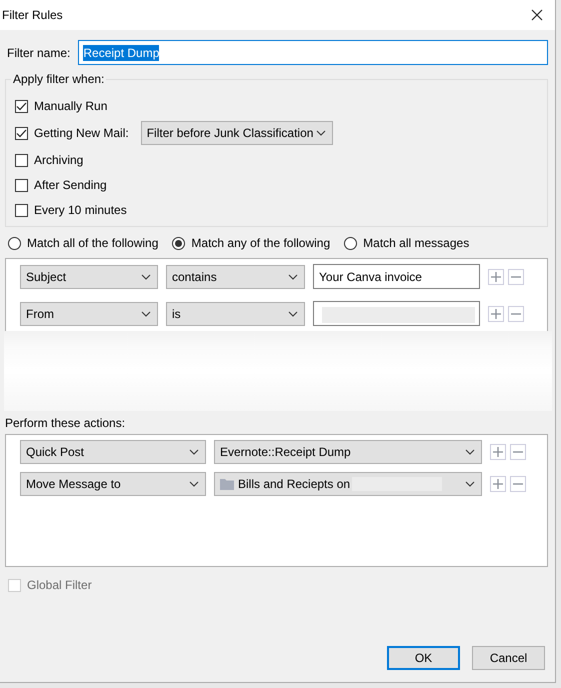  Describe the element at coordinates (89, 314) in the screenshot. I see `field-dropdown: From` at that location.